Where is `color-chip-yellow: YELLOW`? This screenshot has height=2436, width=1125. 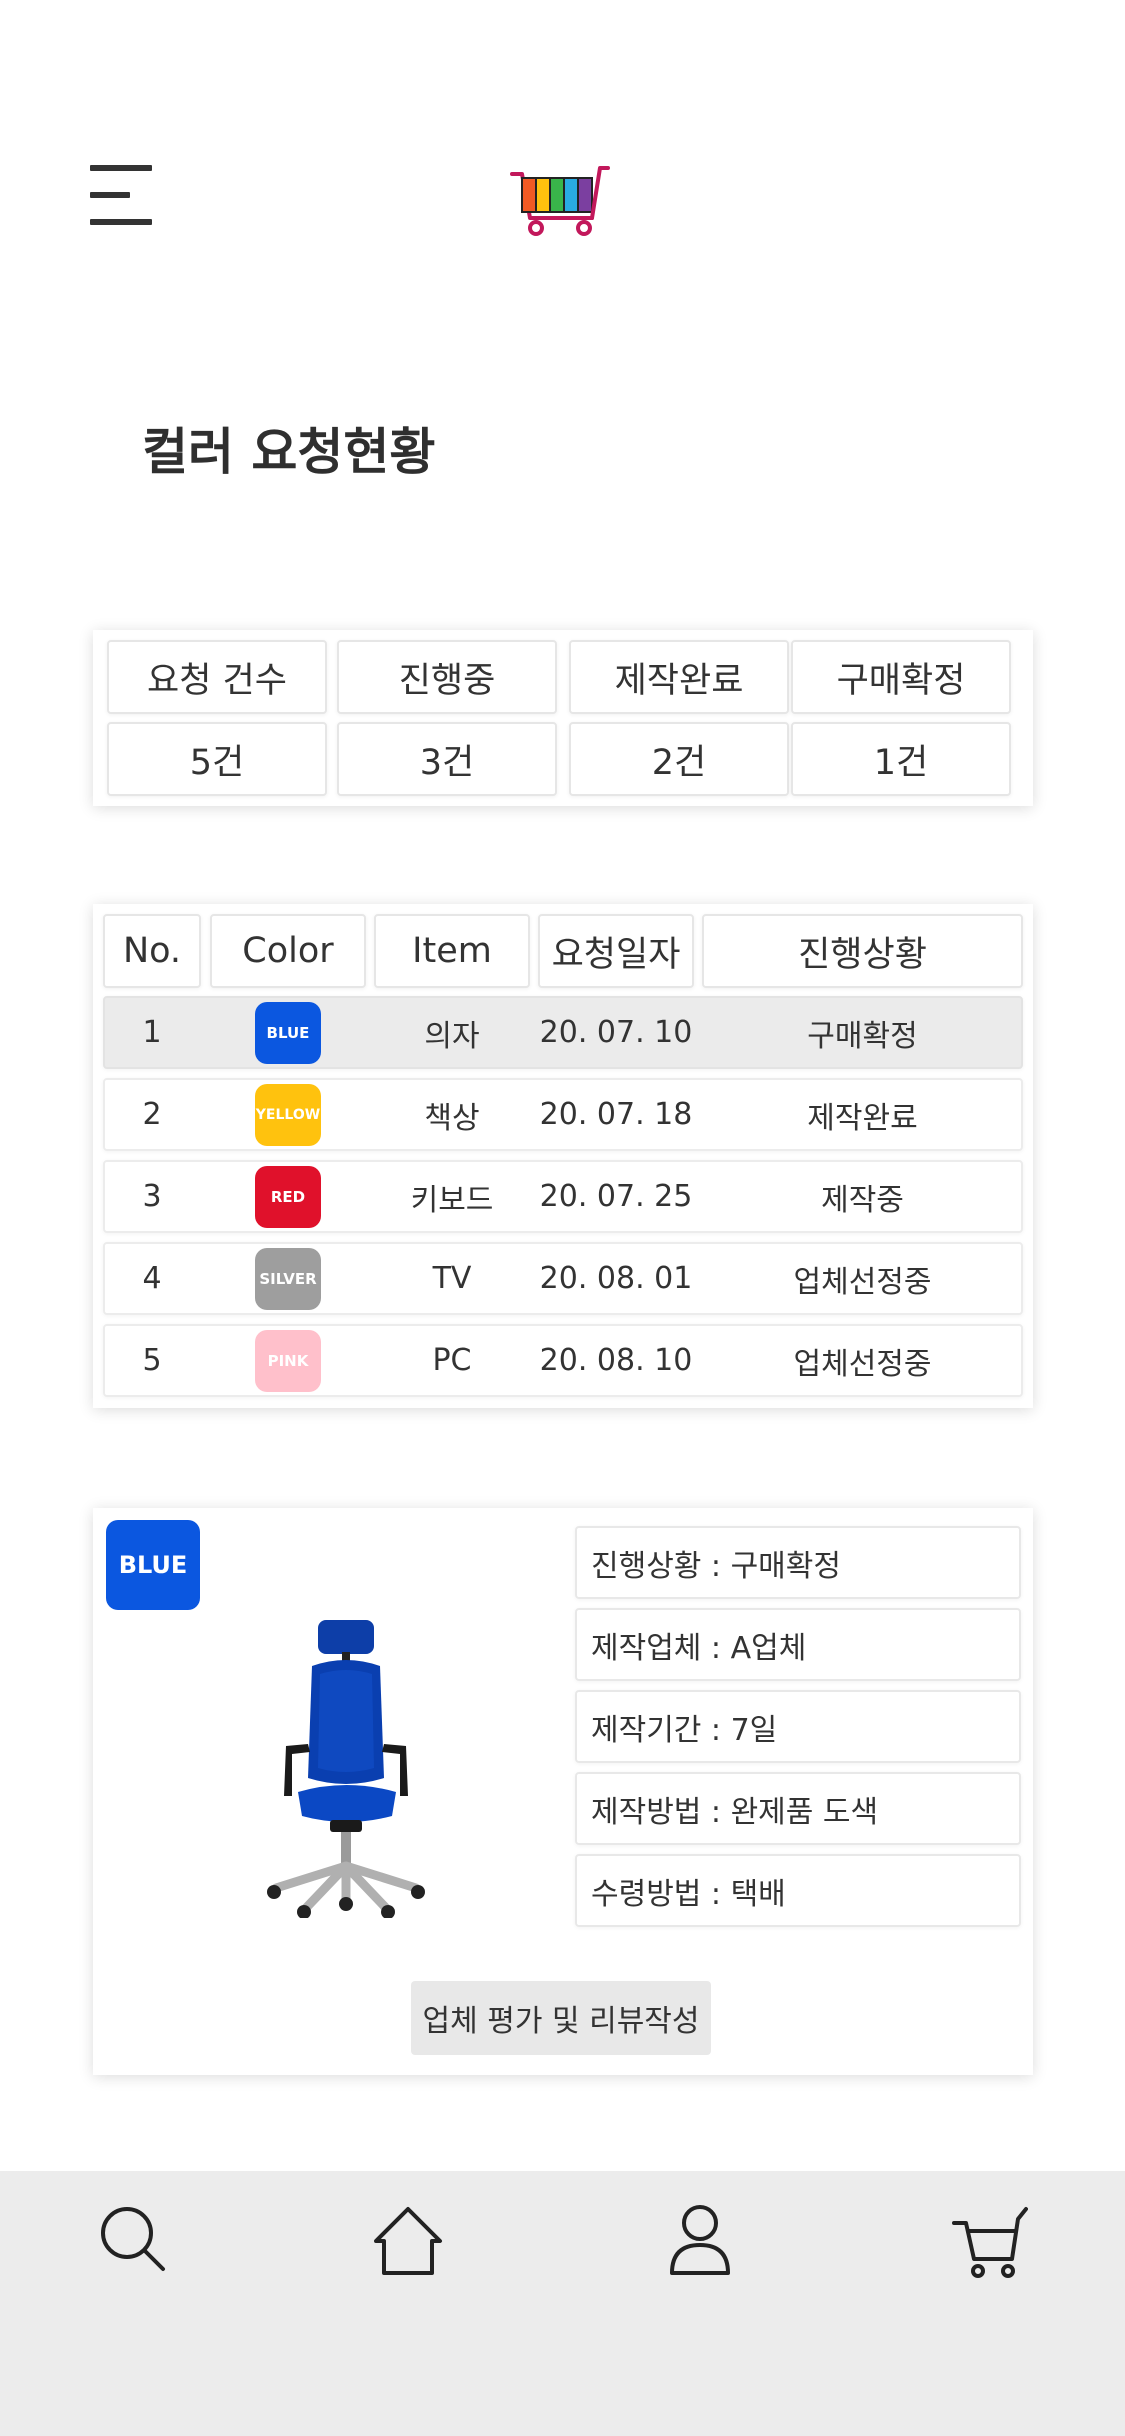
color-chip-yellow: YELLOW is located at coordinates (288, 1115).